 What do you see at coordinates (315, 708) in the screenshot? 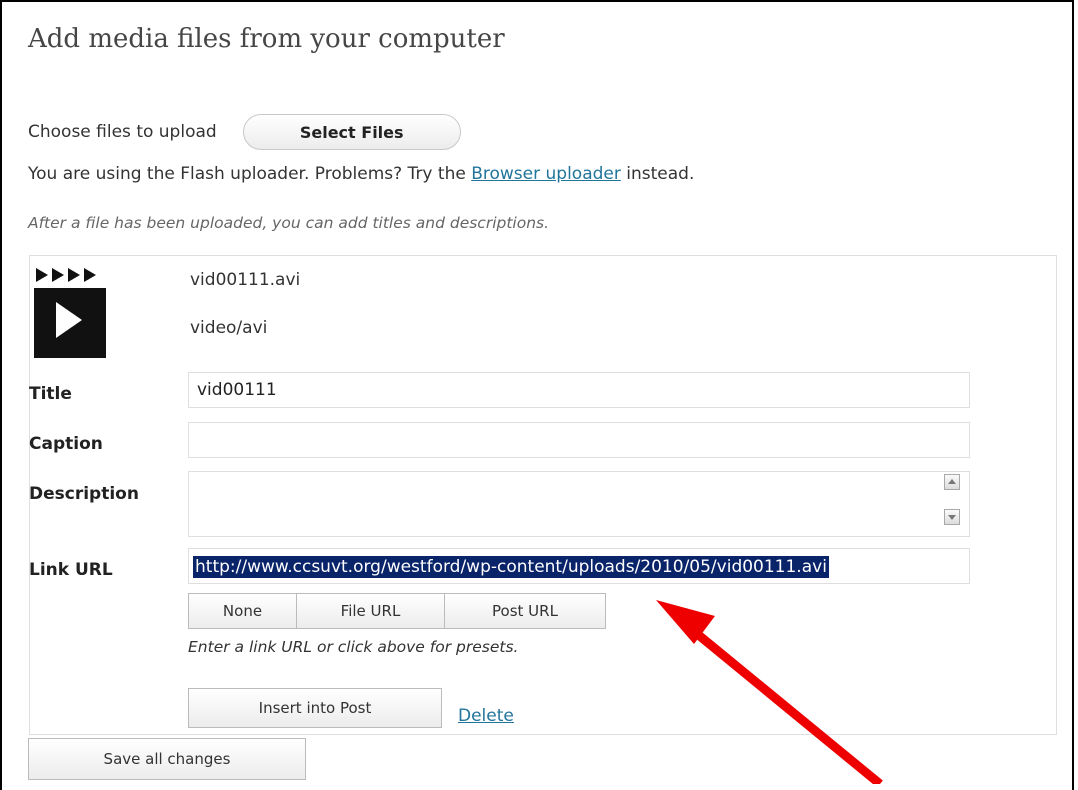
I see `insert-into-post-button: Insert into Post` at bounding box center [315, 708].